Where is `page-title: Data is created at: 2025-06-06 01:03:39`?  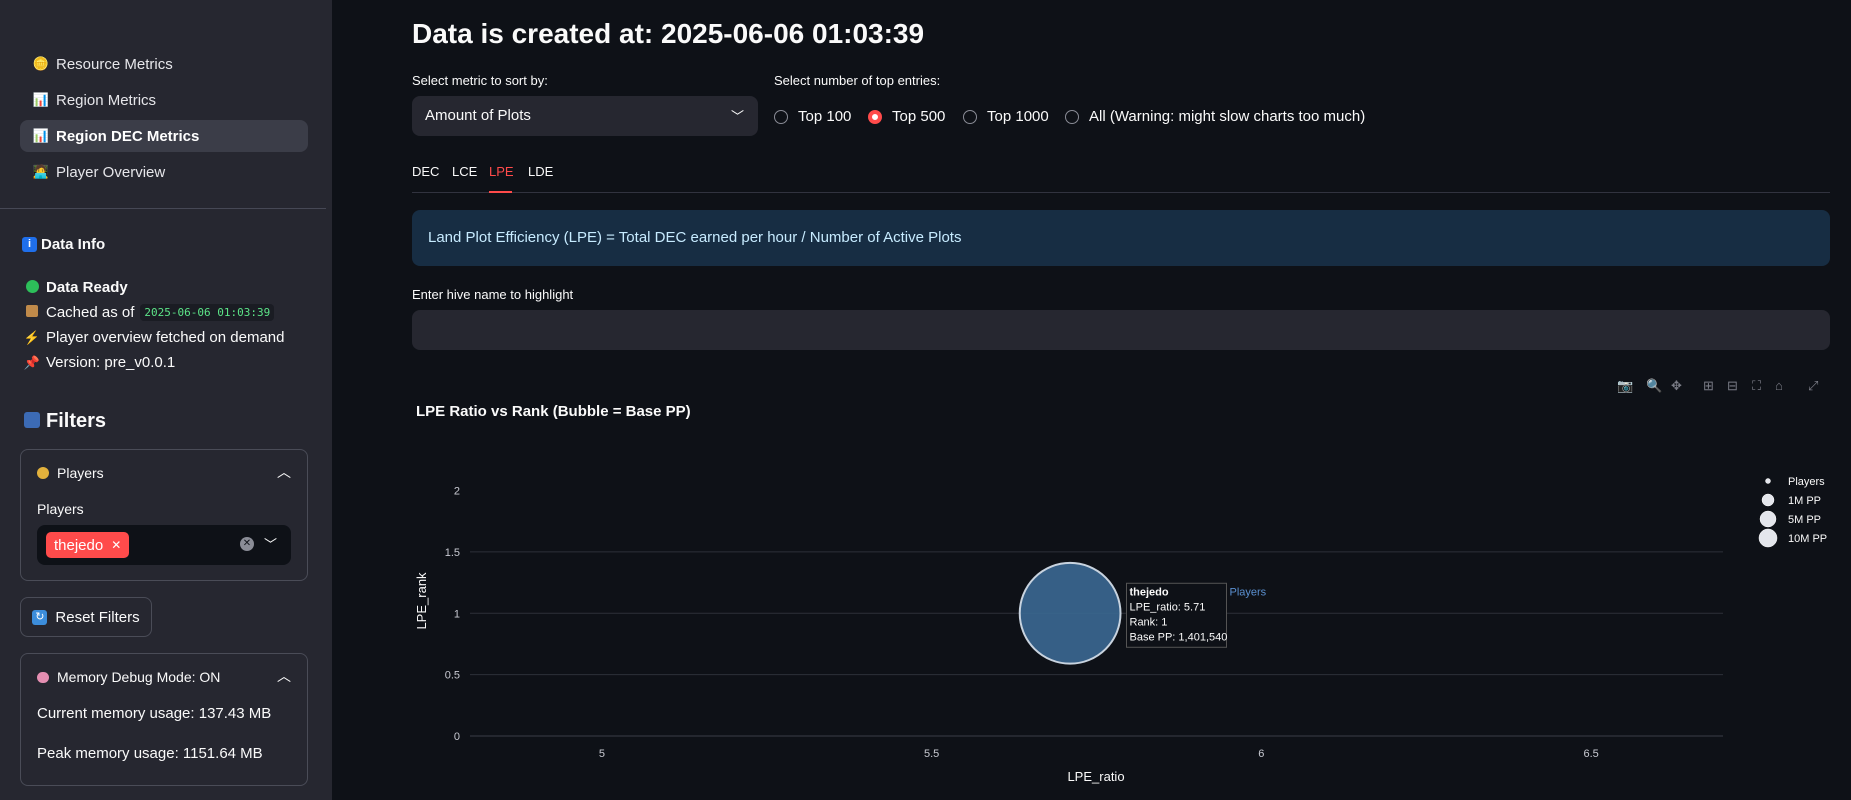
page-title: Data is created at: 2025-06-06 01:03:39 is located at coordinates (668, 33).